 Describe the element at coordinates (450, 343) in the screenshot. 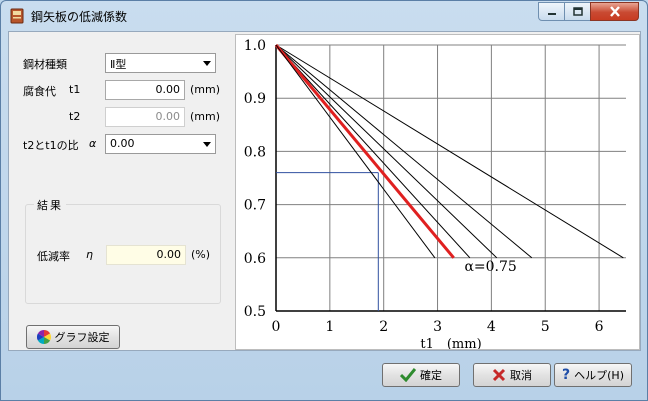

I see `x-axis-label: t1 (mm)` at that location.